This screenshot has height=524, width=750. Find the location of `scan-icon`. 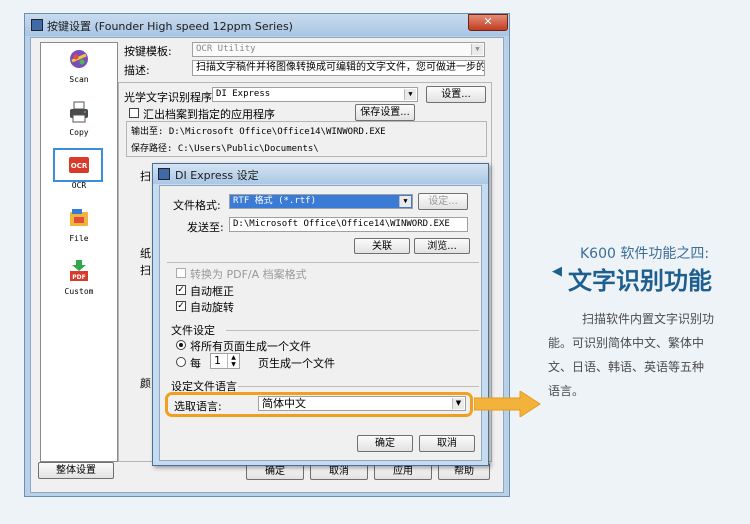

scan-icon is located at coordinates (79, 59).